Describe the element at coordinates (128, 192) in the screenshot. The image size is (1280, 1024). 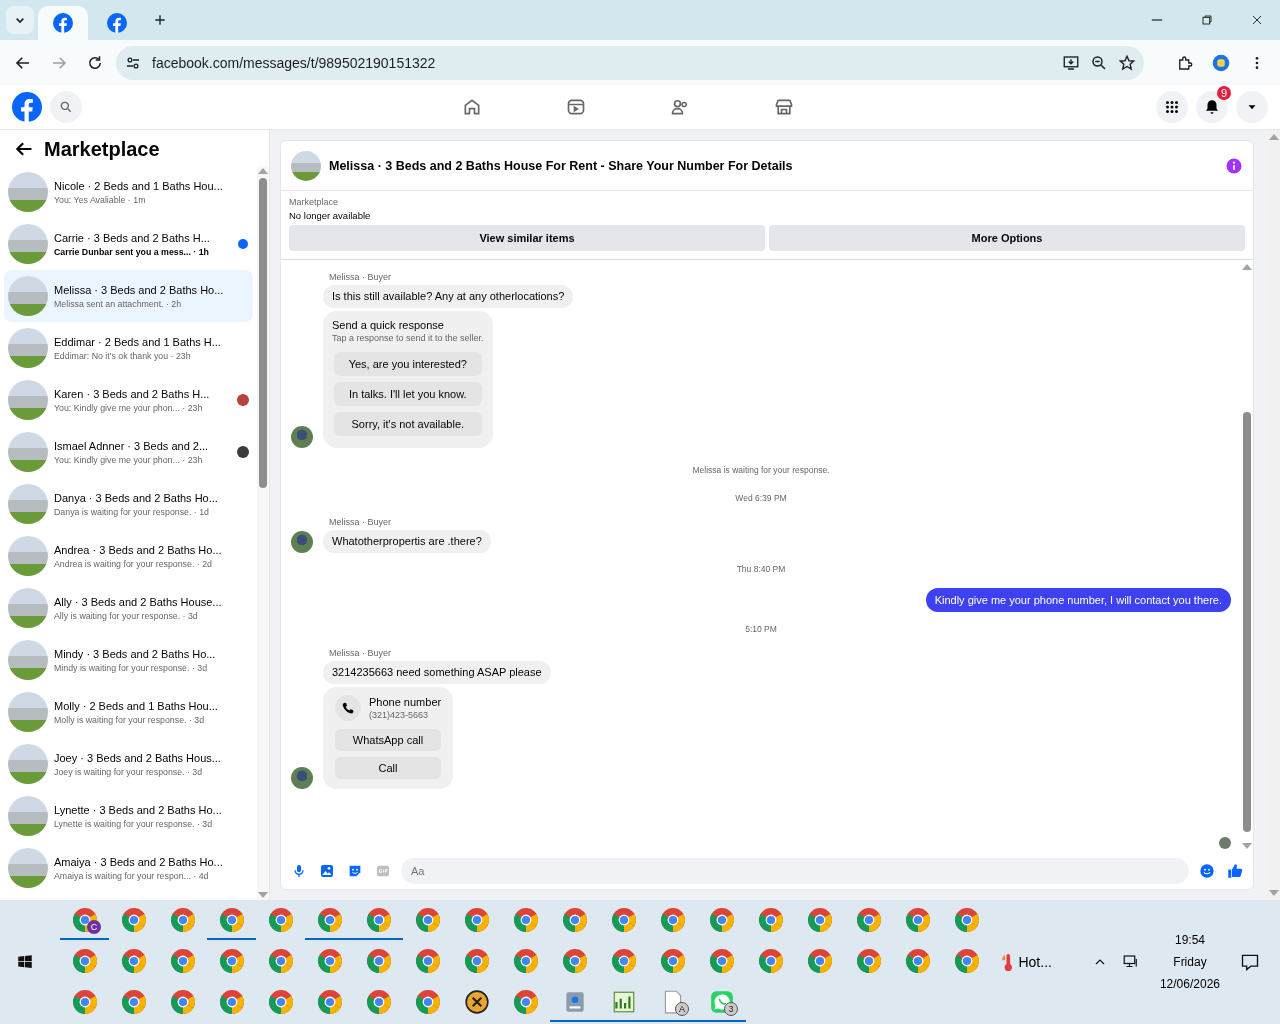
I see `conversation-item: Nicole · 2 Beds and 1 Baths Hou... You: Yes Avaliable · 1m` at that location.